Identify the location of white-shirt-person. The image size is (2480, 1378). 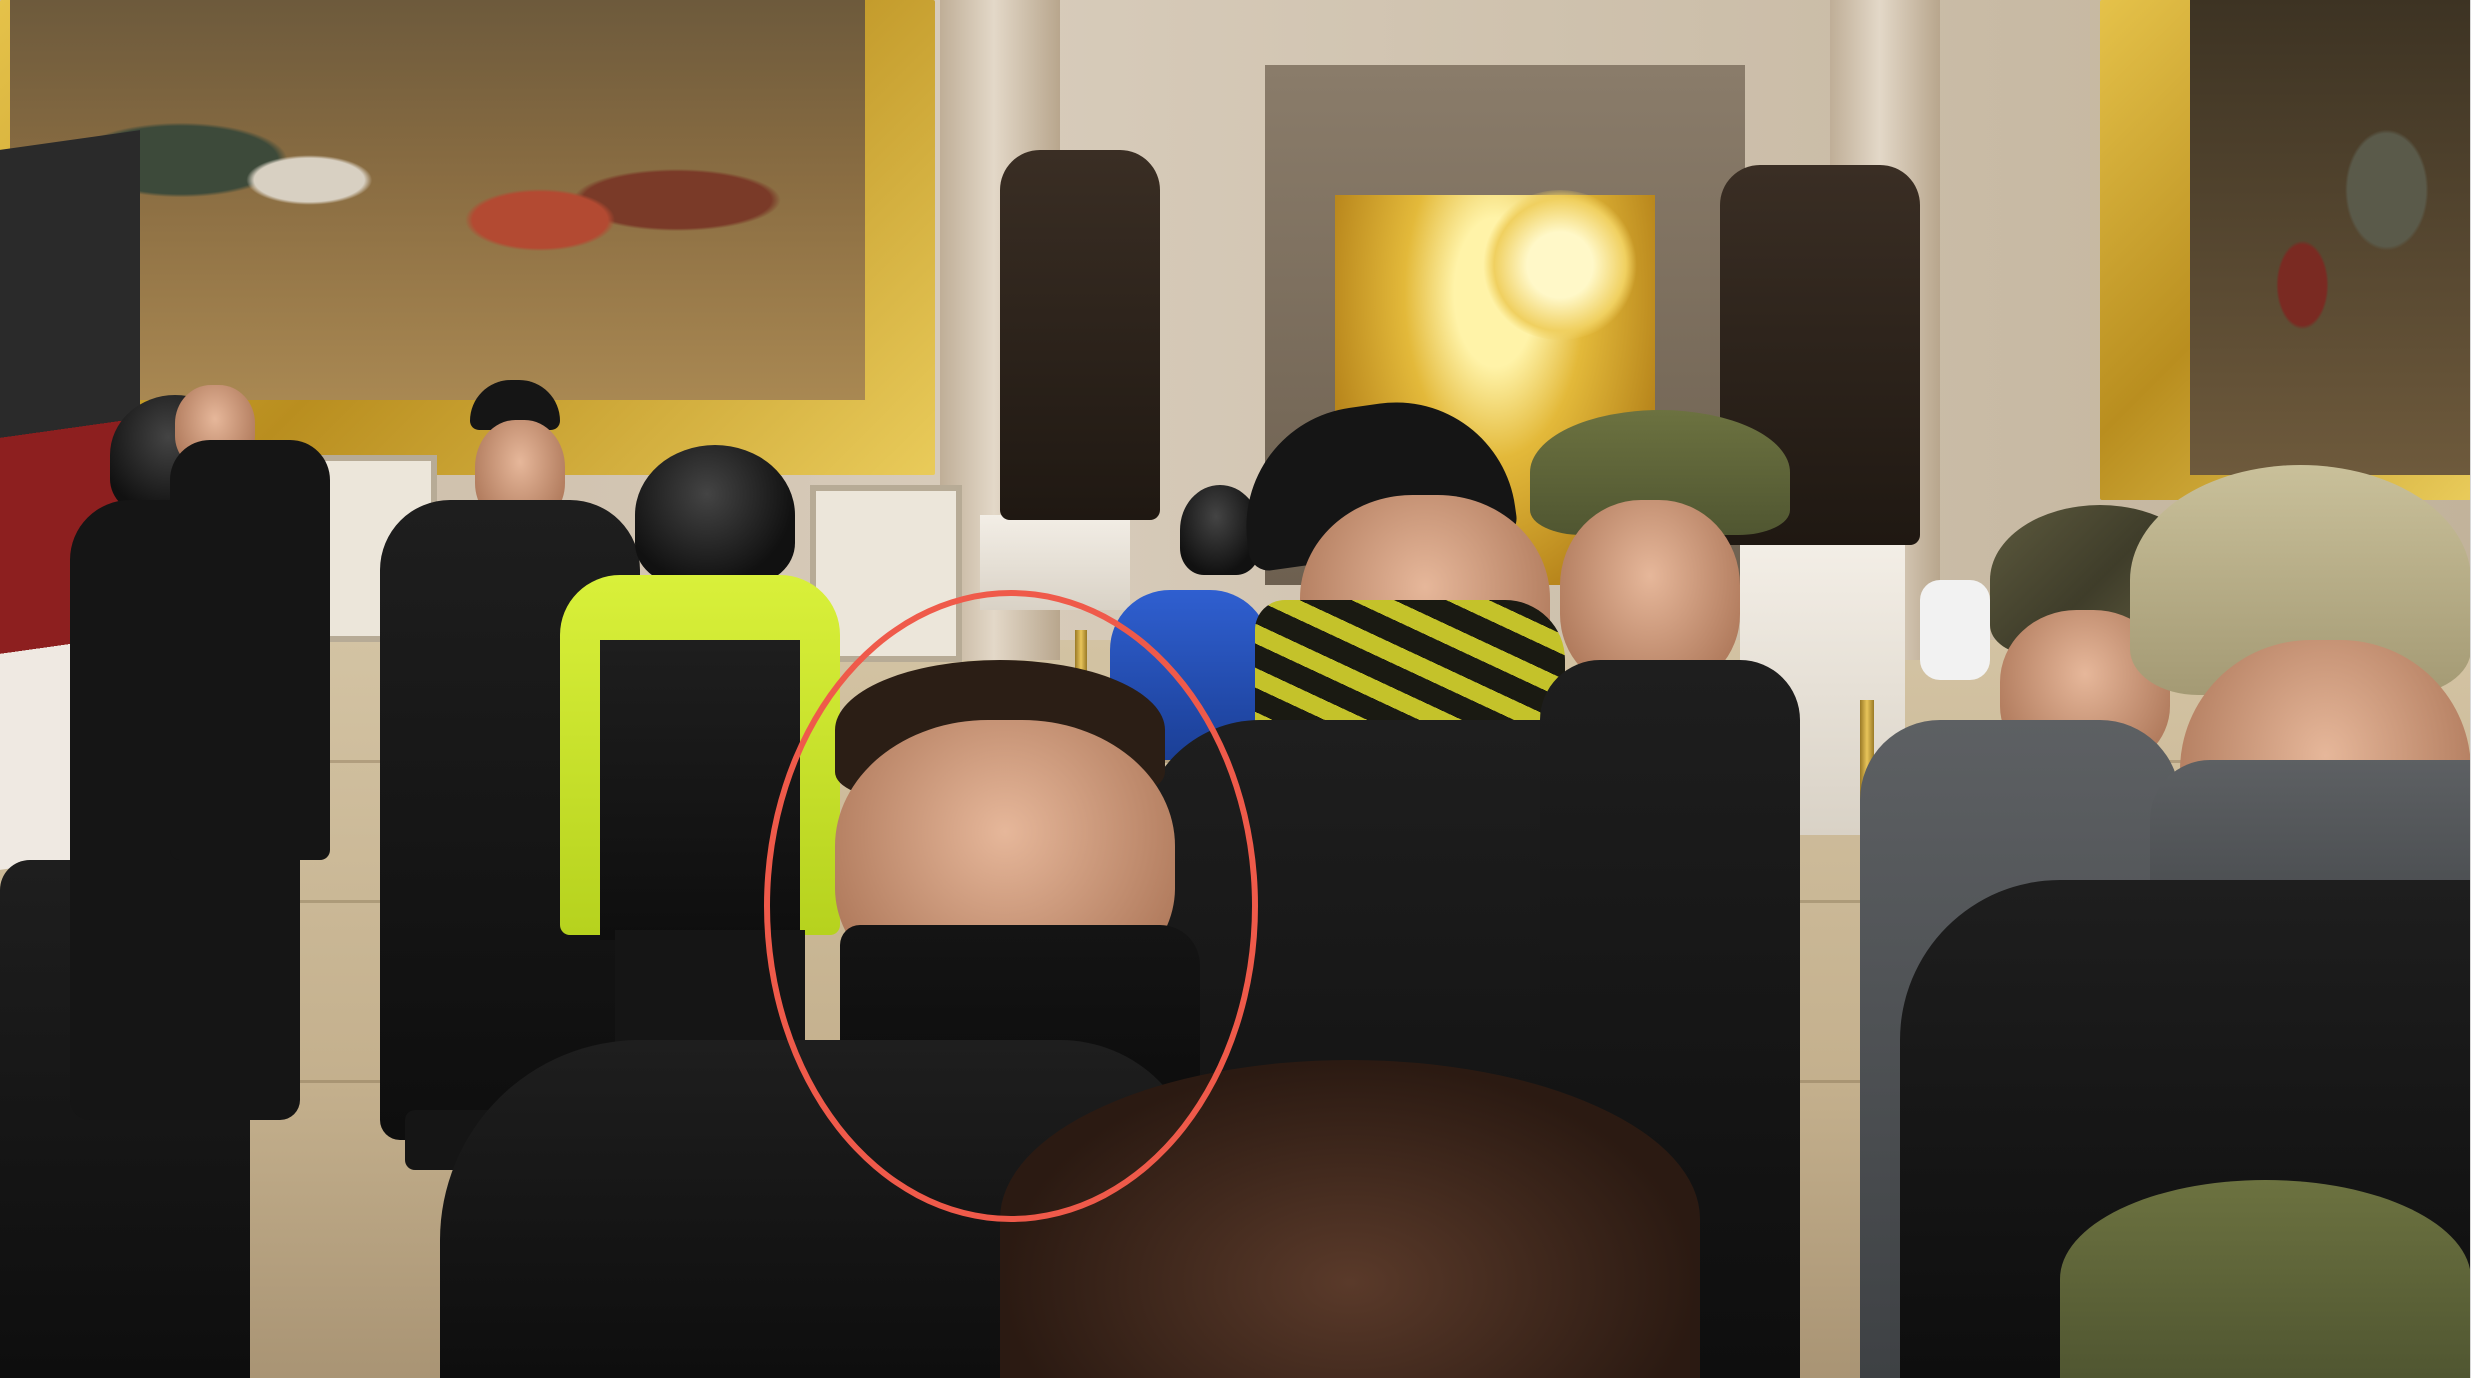
(1955, 630).